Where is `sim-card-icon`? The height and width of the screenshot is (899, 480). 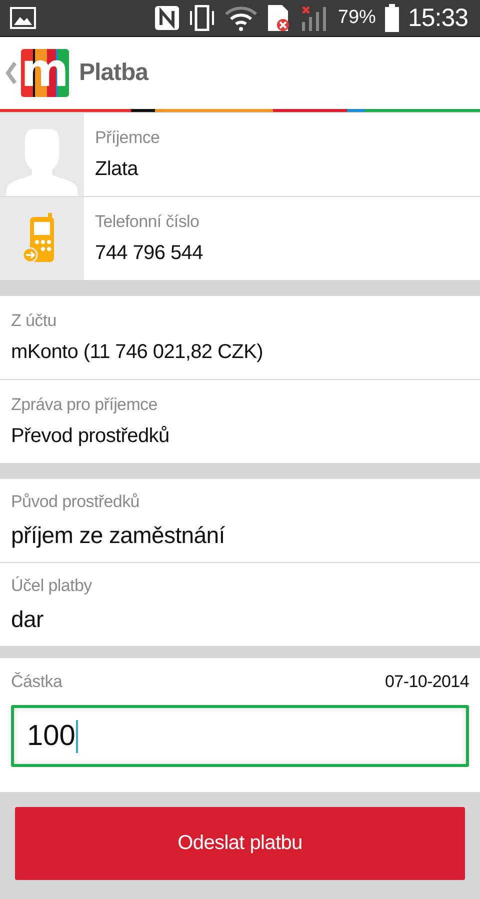 sim-card-icon is located at coordinates (279, 18).